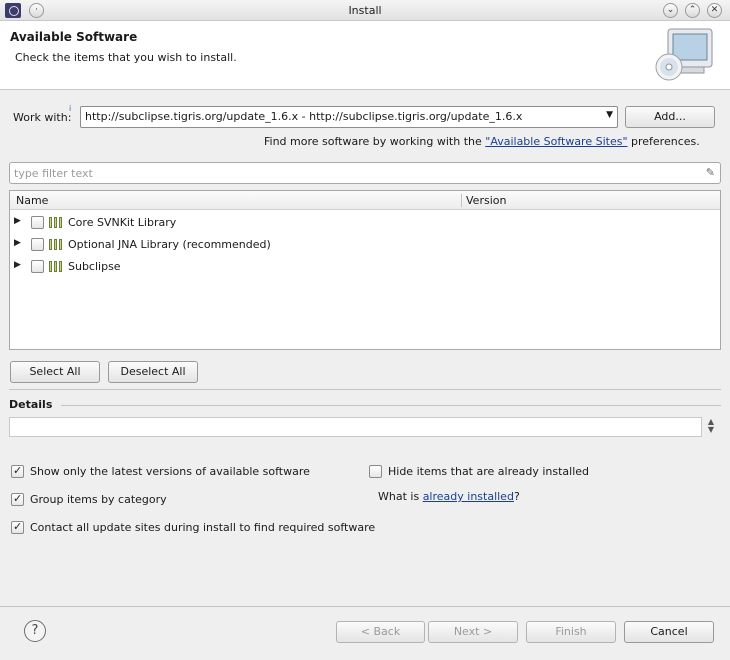 The image size is (730, 660). What do you see at coordinates (53, 173) in the screenshot?
I see `filter-placeholder: type filter text` at bounding box center [53, 173].